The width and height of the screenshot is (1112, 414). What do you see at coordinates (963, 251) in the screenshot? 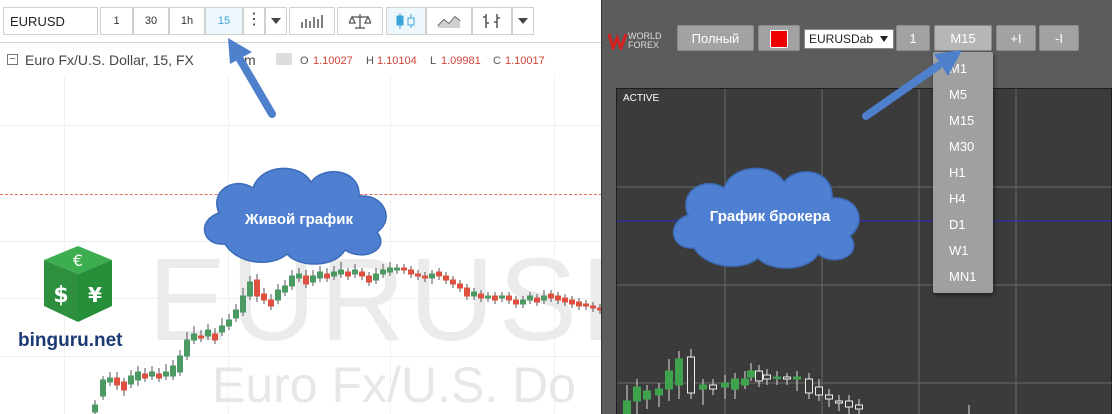
I see `timeframe-option-w1: W1` at bounding box center [963, 251].